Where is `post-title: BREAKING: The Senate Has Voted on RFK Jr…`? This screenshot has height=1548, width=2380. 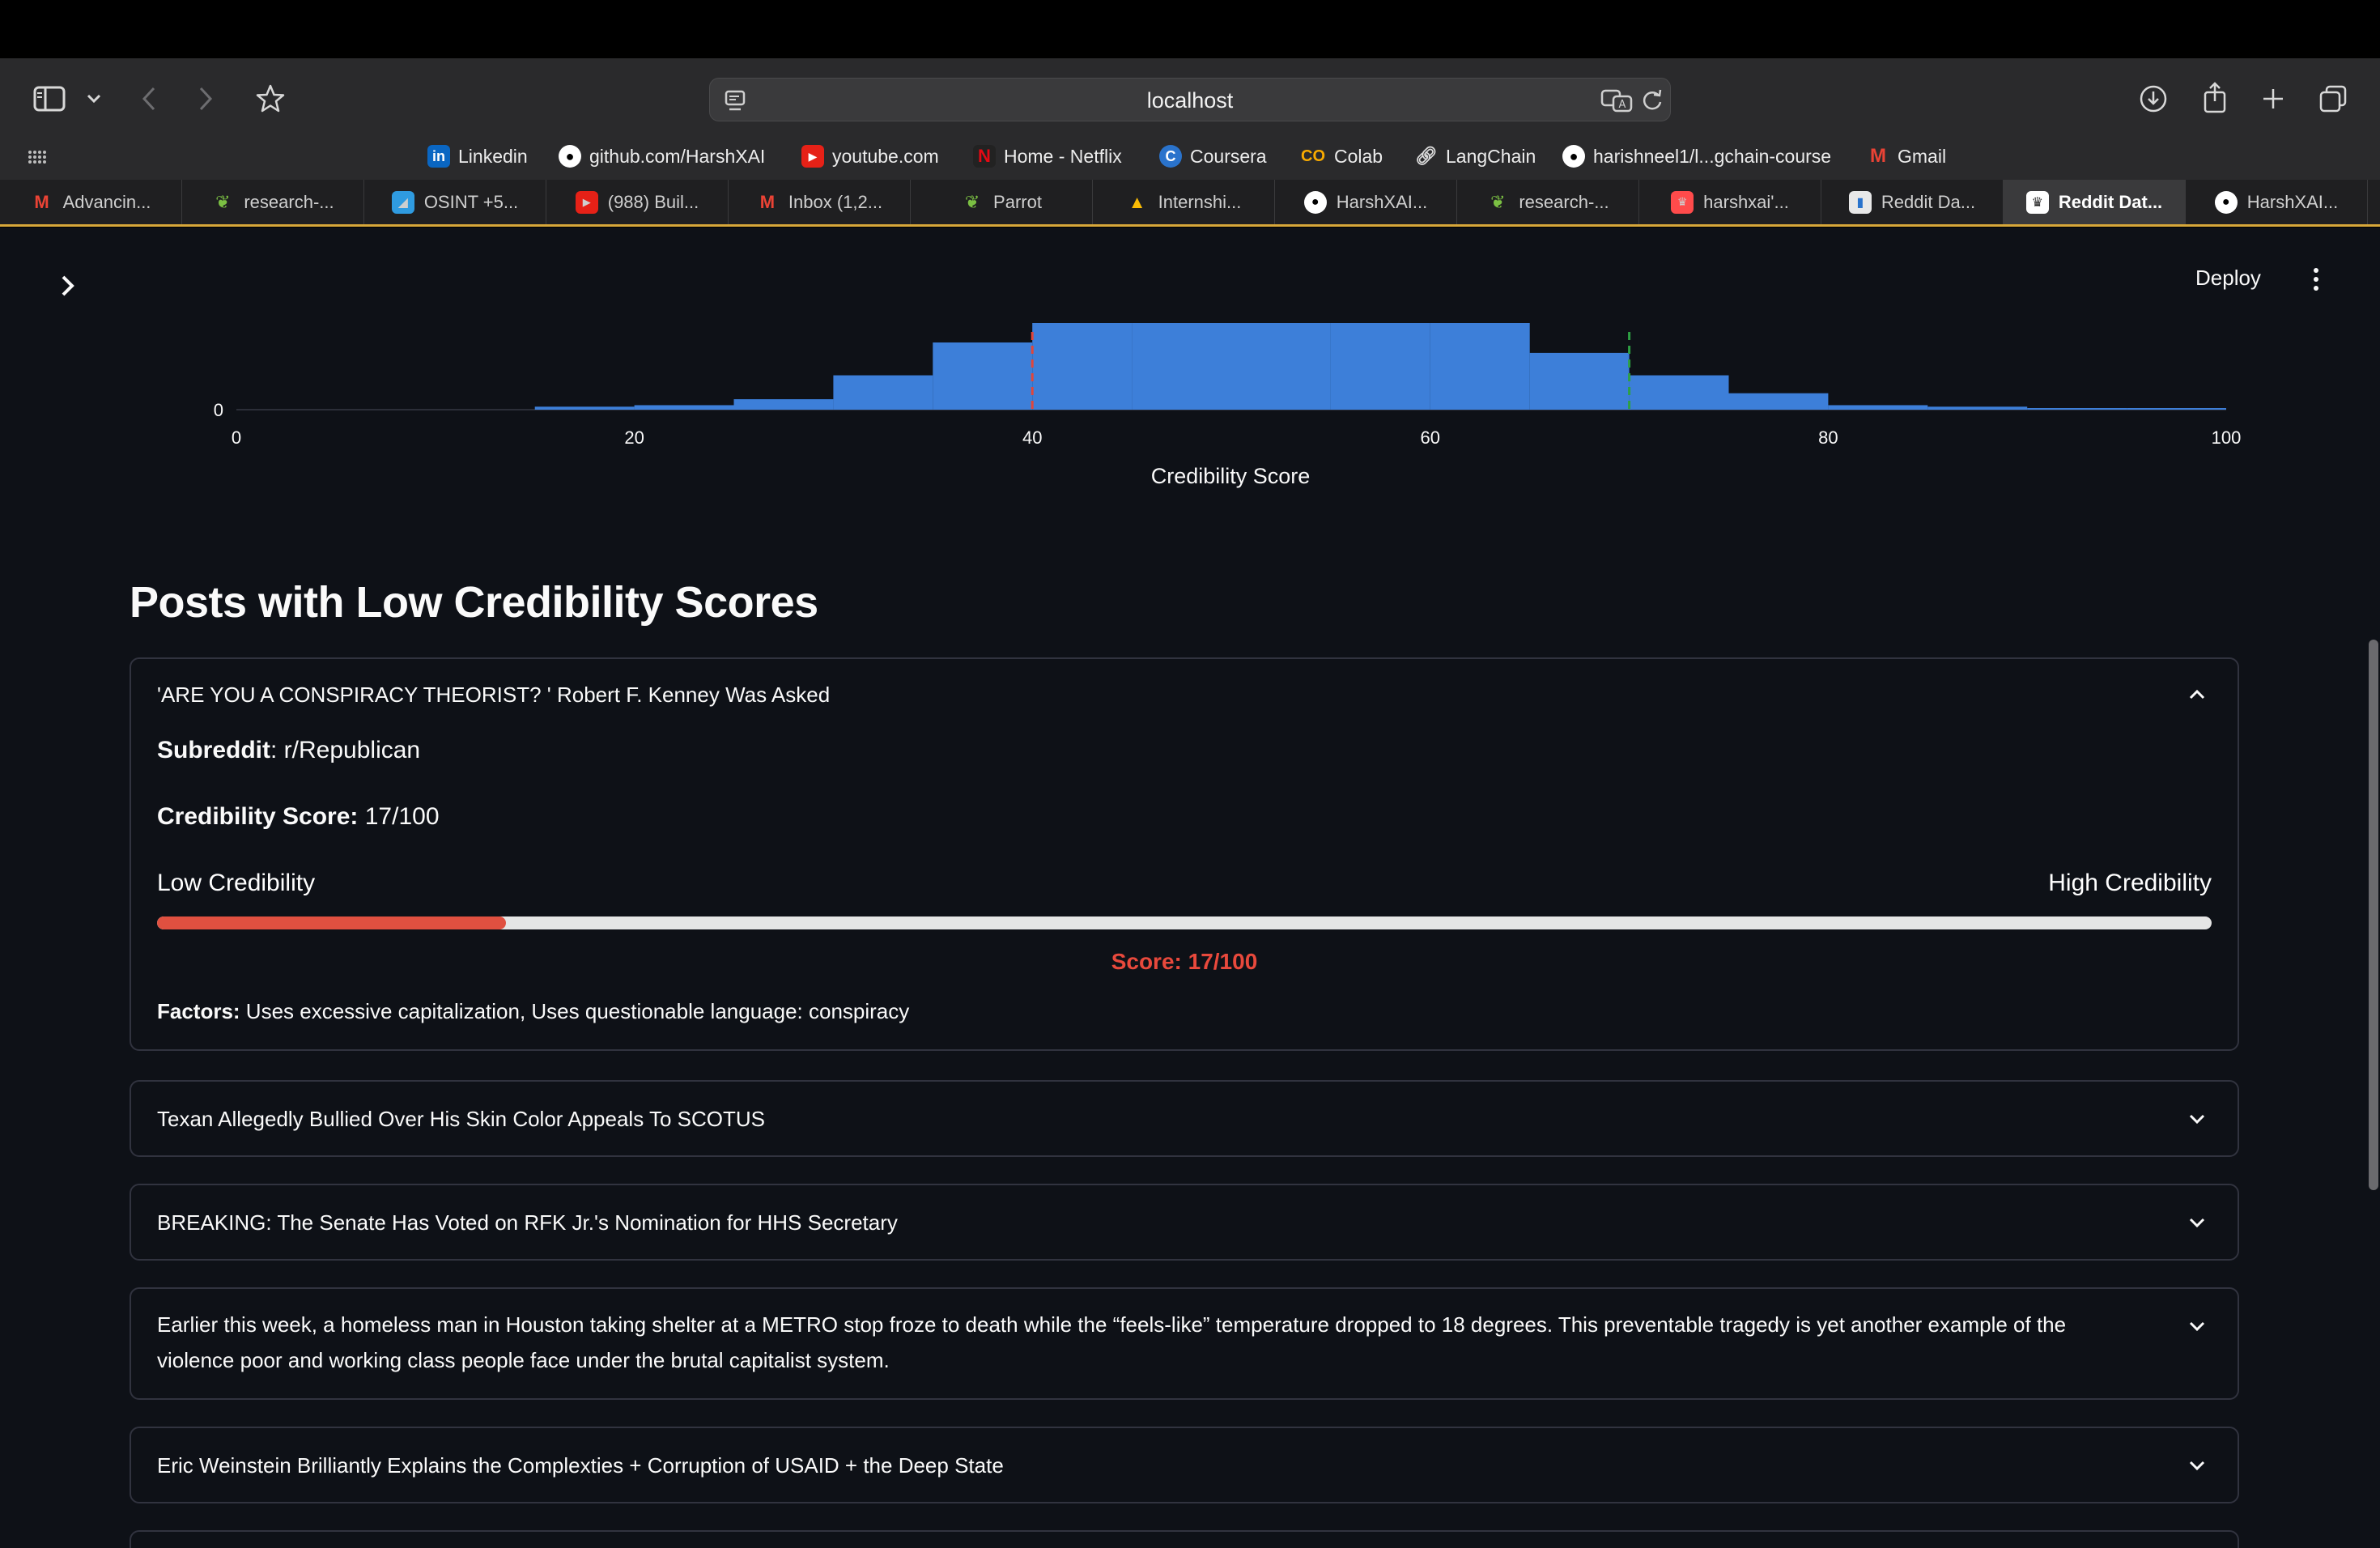
post-title: BREAKING: The Senate Has Voted on RFK Jr… is located at coordinates (527, 1222).